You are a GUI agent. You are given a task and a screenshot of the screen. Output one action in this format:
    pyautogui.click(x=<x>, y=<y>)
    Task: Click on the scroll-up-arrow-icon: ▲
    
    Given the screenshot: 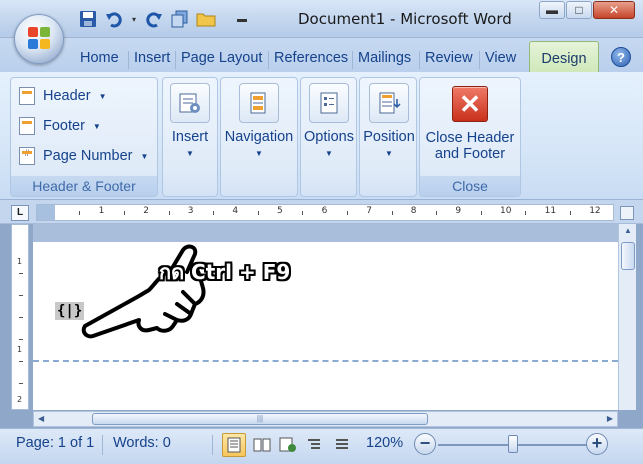 What is the action you would take?
    pyautogui.click(x=628, y=233)
    